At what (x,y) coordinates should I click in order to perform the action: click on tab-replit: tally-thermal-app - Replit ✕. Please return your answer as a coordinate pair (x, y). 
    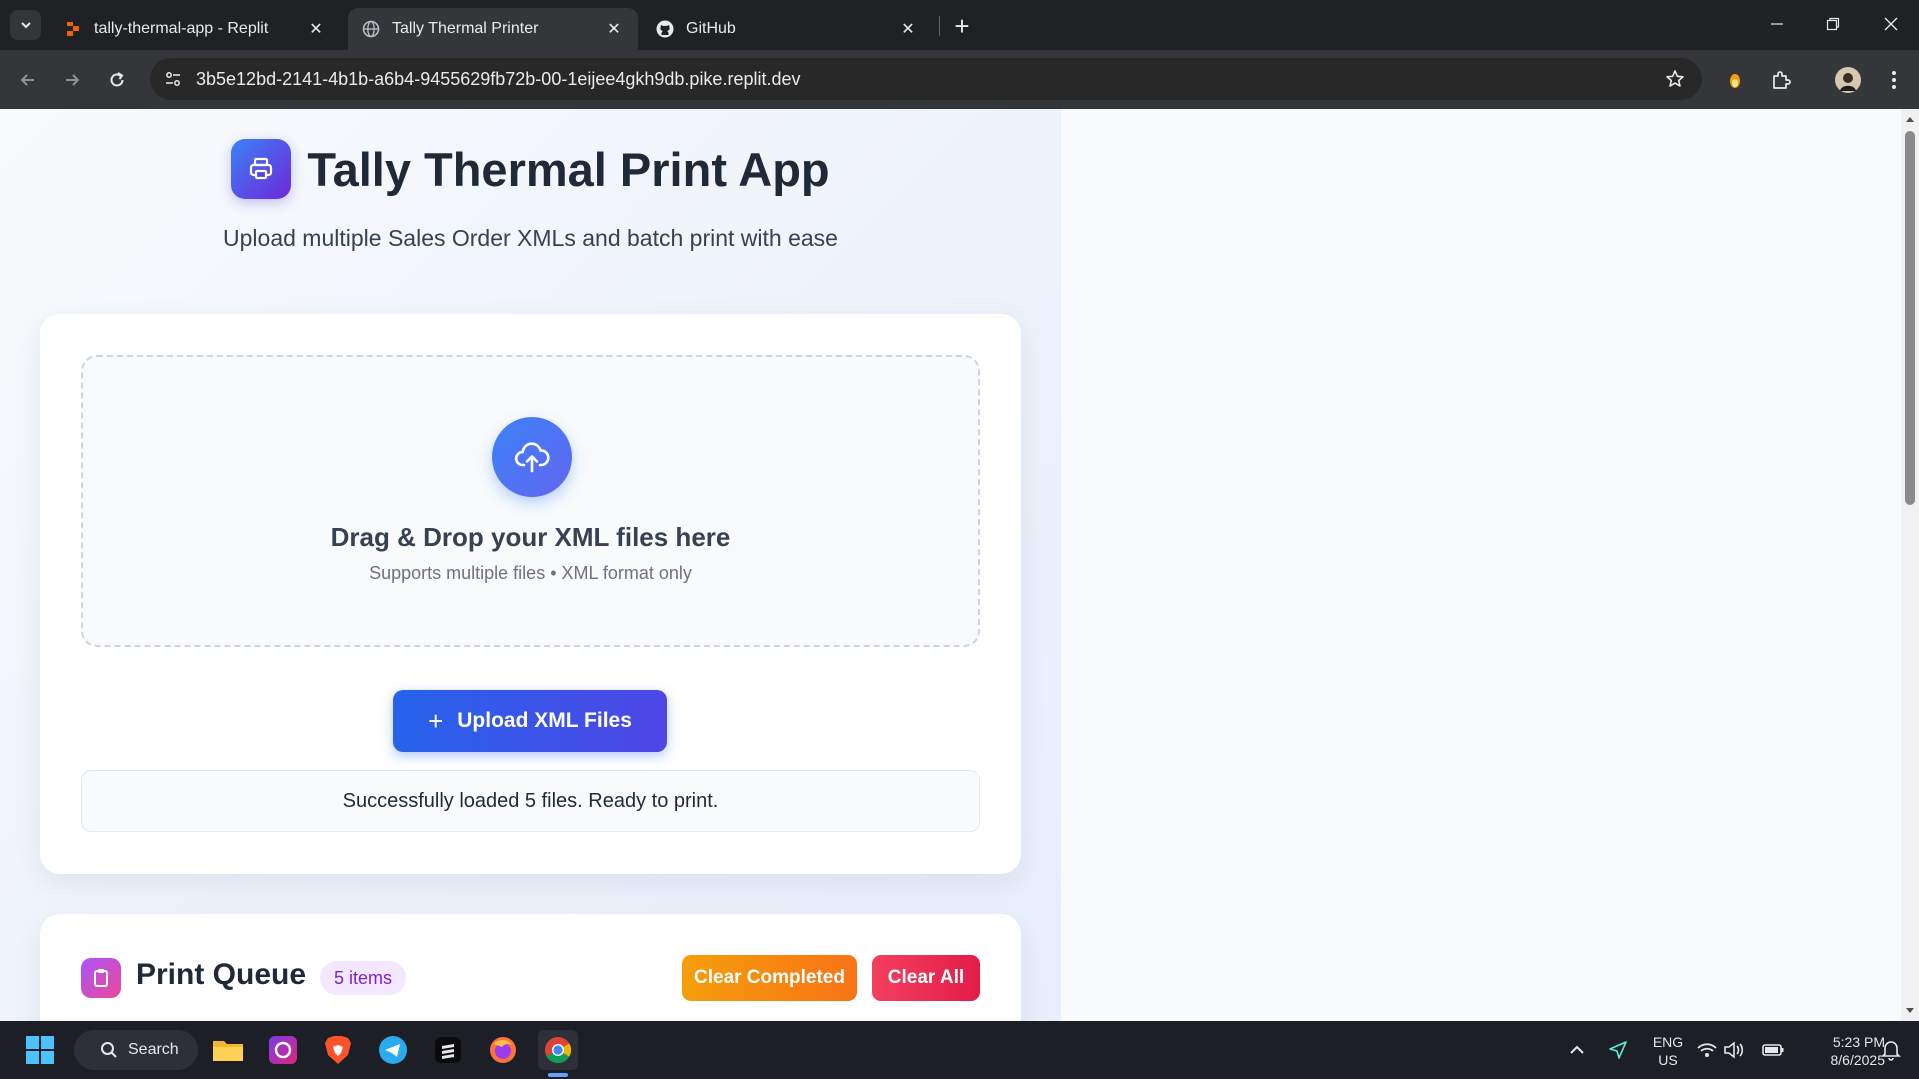
    Looking at the image, I should click on (195, 29).